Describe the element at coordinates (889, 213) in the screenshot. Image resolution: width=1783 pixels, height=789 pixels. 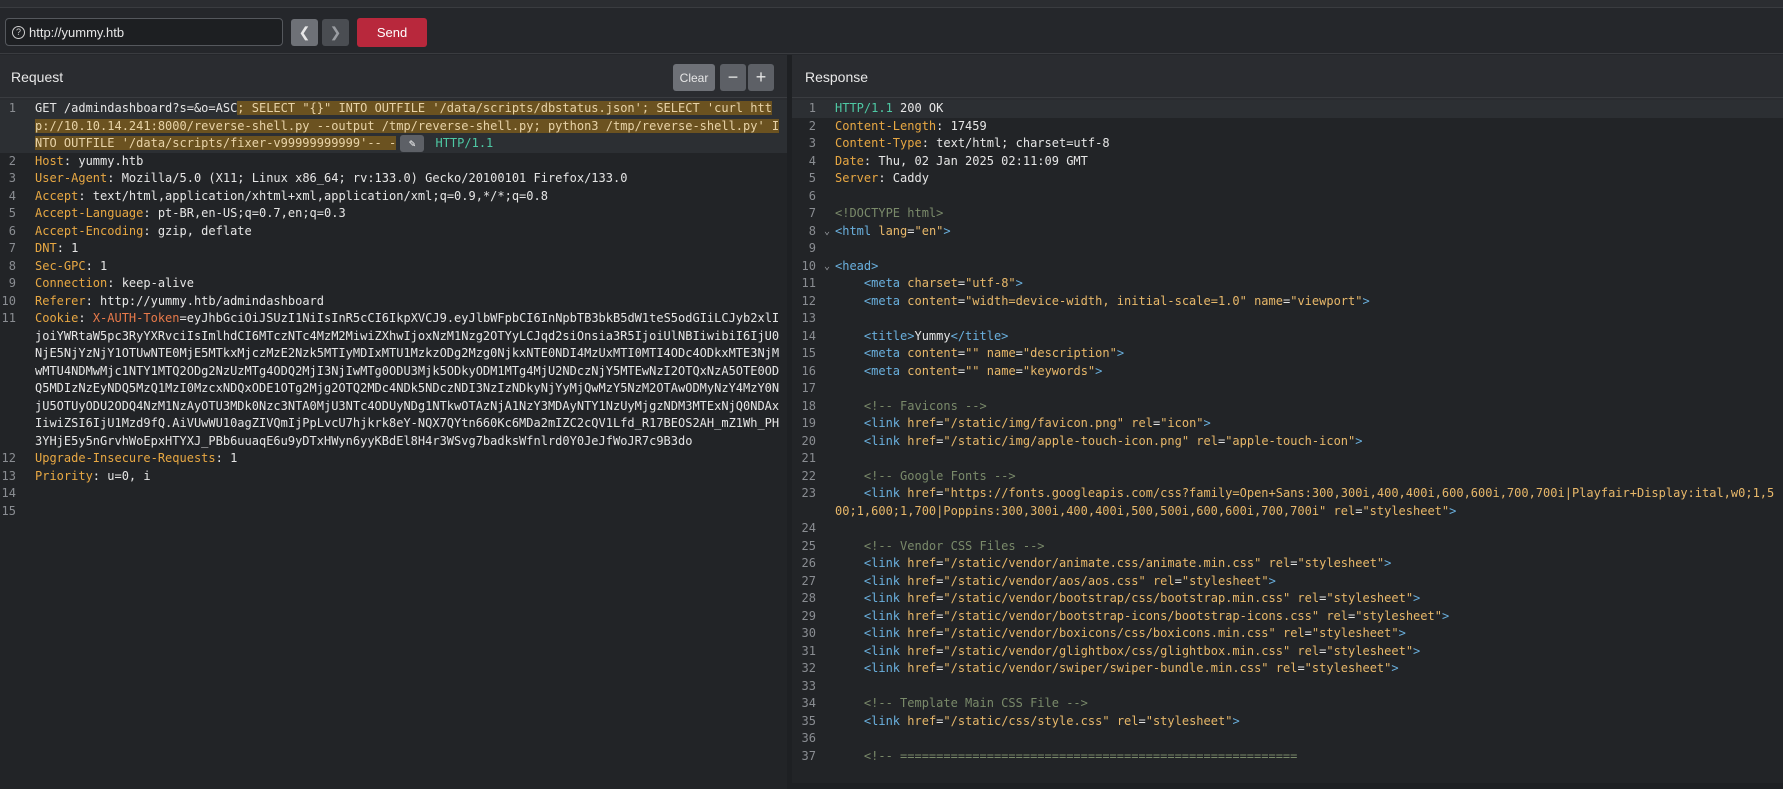
I see `cmt-token: <!DOCTYPE html>` at that location.